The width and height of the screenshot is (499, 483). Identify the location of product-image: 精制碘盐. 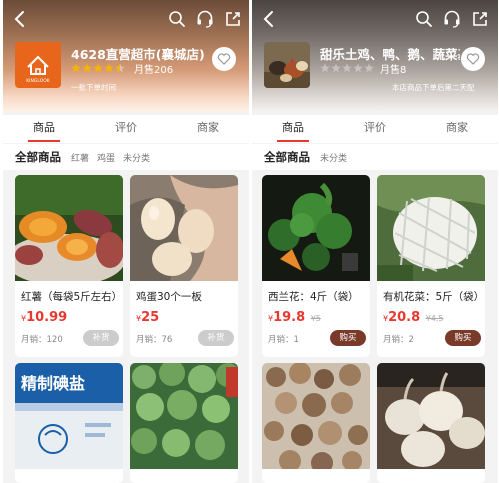
(69, 416).